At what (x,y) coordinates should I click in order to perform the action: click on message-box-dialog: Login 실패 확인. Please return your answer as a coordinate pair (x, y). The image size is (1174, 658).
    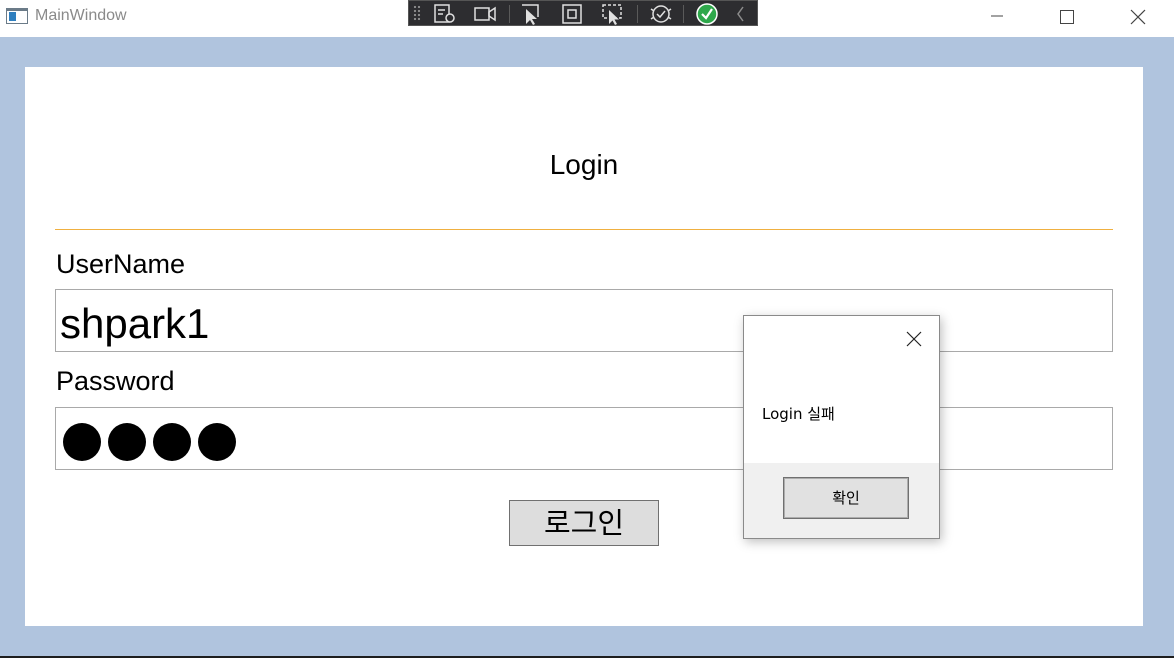
    Looking at the image, I should click on (841, 427).